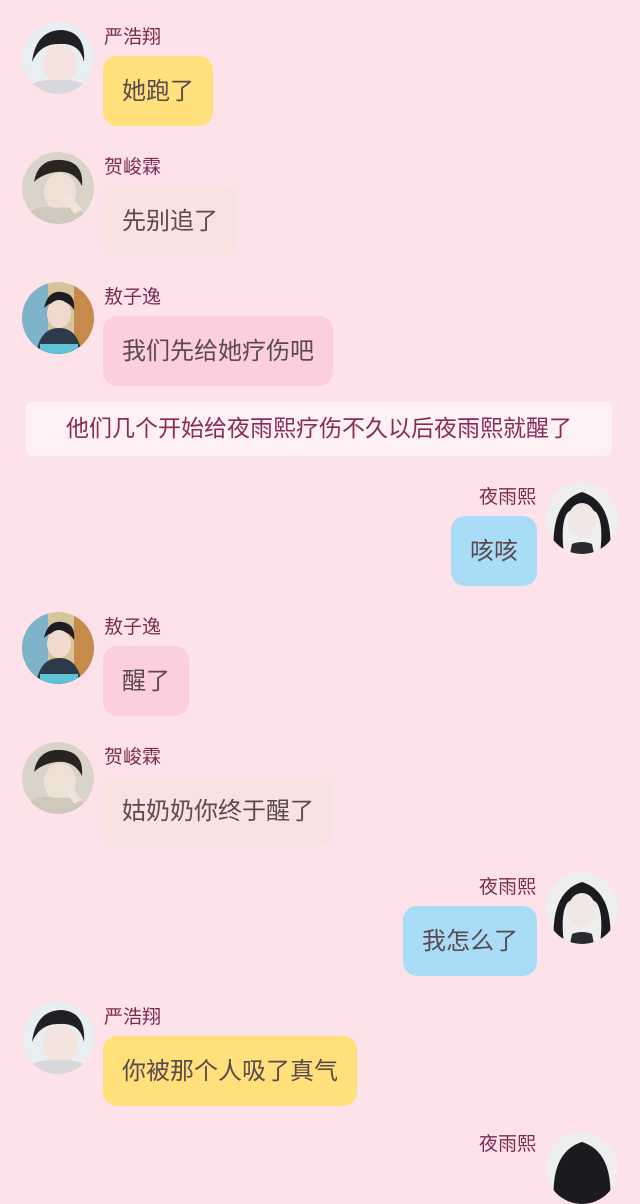  I want to click on message-bubble: 咳咳, so click(494, 551).